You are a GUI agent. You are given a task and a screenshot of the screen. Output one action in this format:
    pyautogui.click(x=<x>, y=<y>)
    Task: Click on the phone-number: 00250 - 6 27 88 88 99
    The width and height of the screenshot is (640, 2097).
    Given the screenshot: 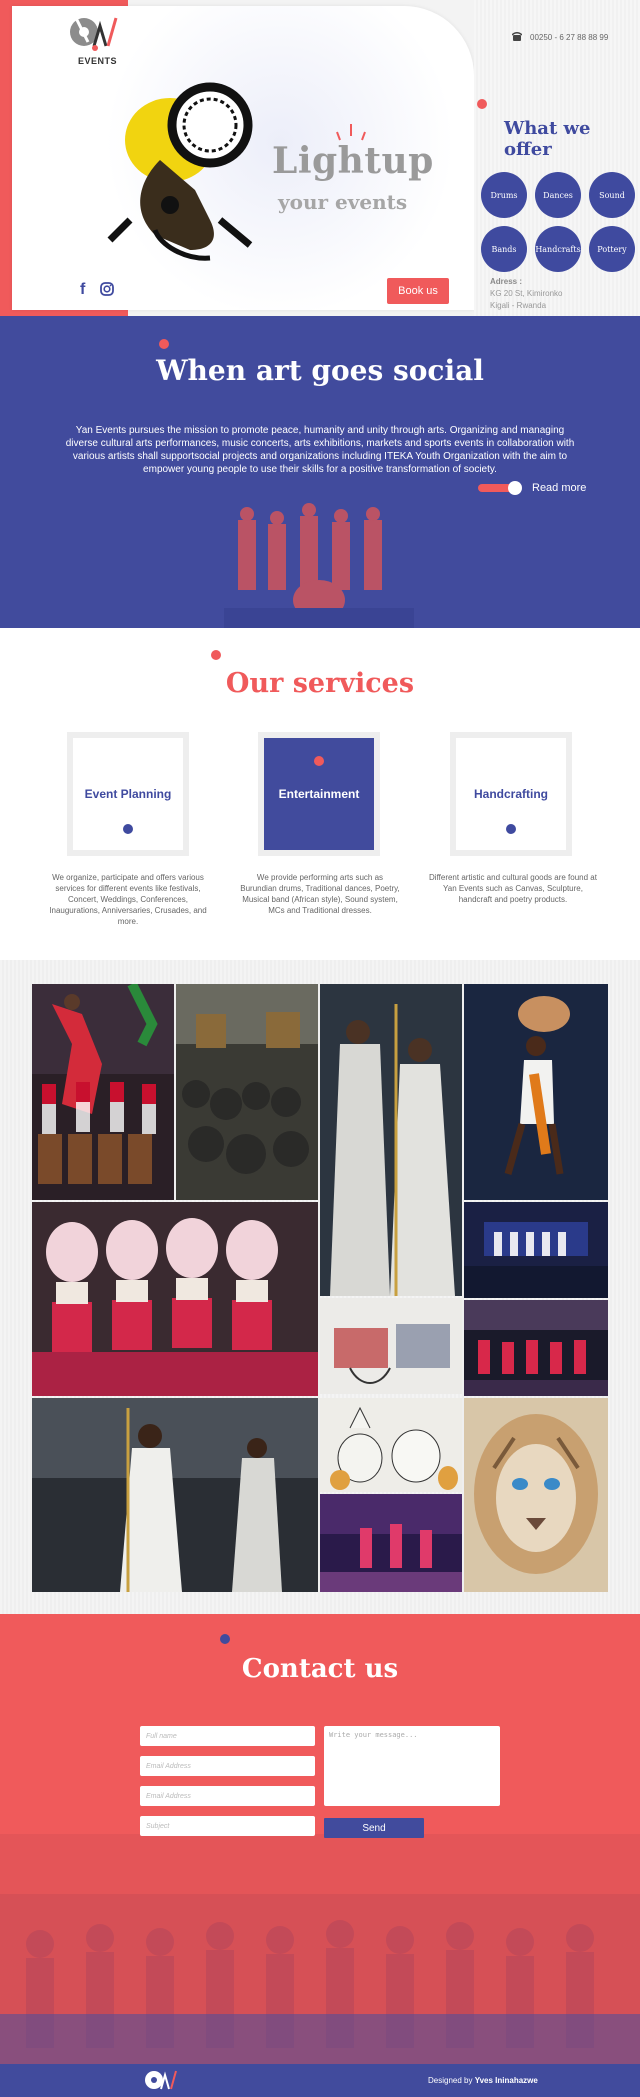 What is the action you would take?
    pyautogui.click(x=569, y=37)
    